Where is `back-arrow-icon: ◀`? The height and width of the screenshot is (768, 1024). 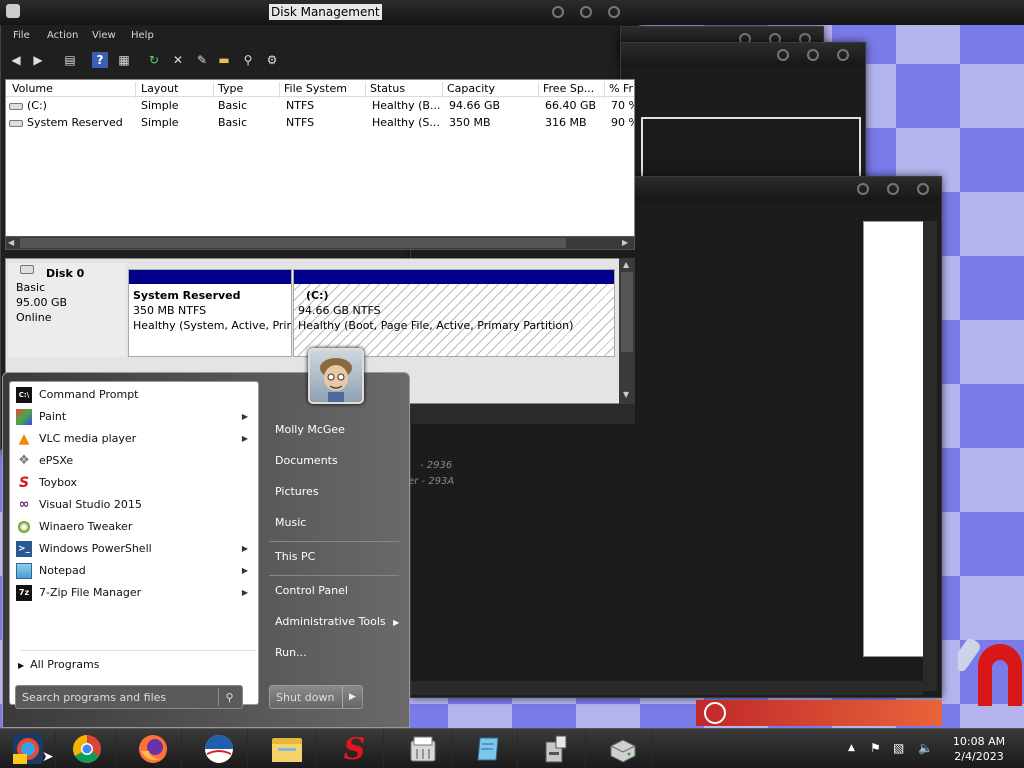 back-arrow-icon: ◀ is located at coordinates (16, 60).